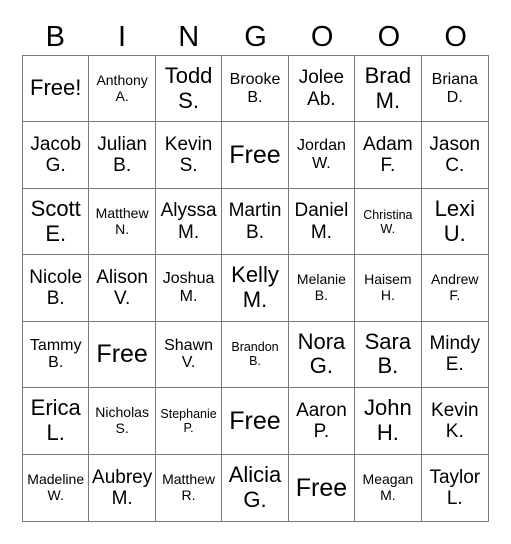  I want to click on bingo-cell: Christina W., so click(388, 222).